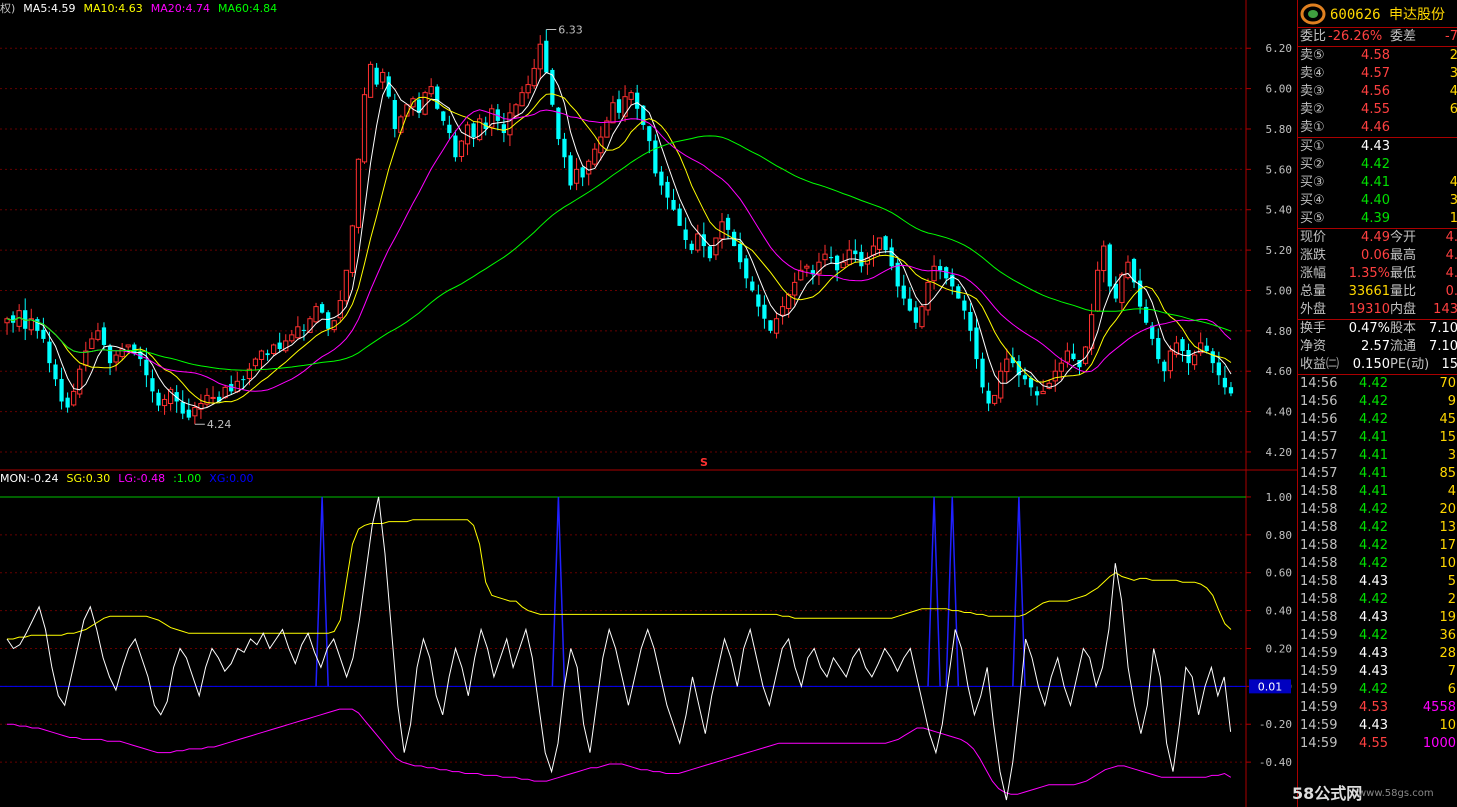 This screenshot has width=1457, height=807. I want to click on ask-book: 卖⑤ 4.58 2 卖④ 4.57 3 卖③ 4.56 4 卖② 4.55 6 卖① 4.46, so click(1377, 92).